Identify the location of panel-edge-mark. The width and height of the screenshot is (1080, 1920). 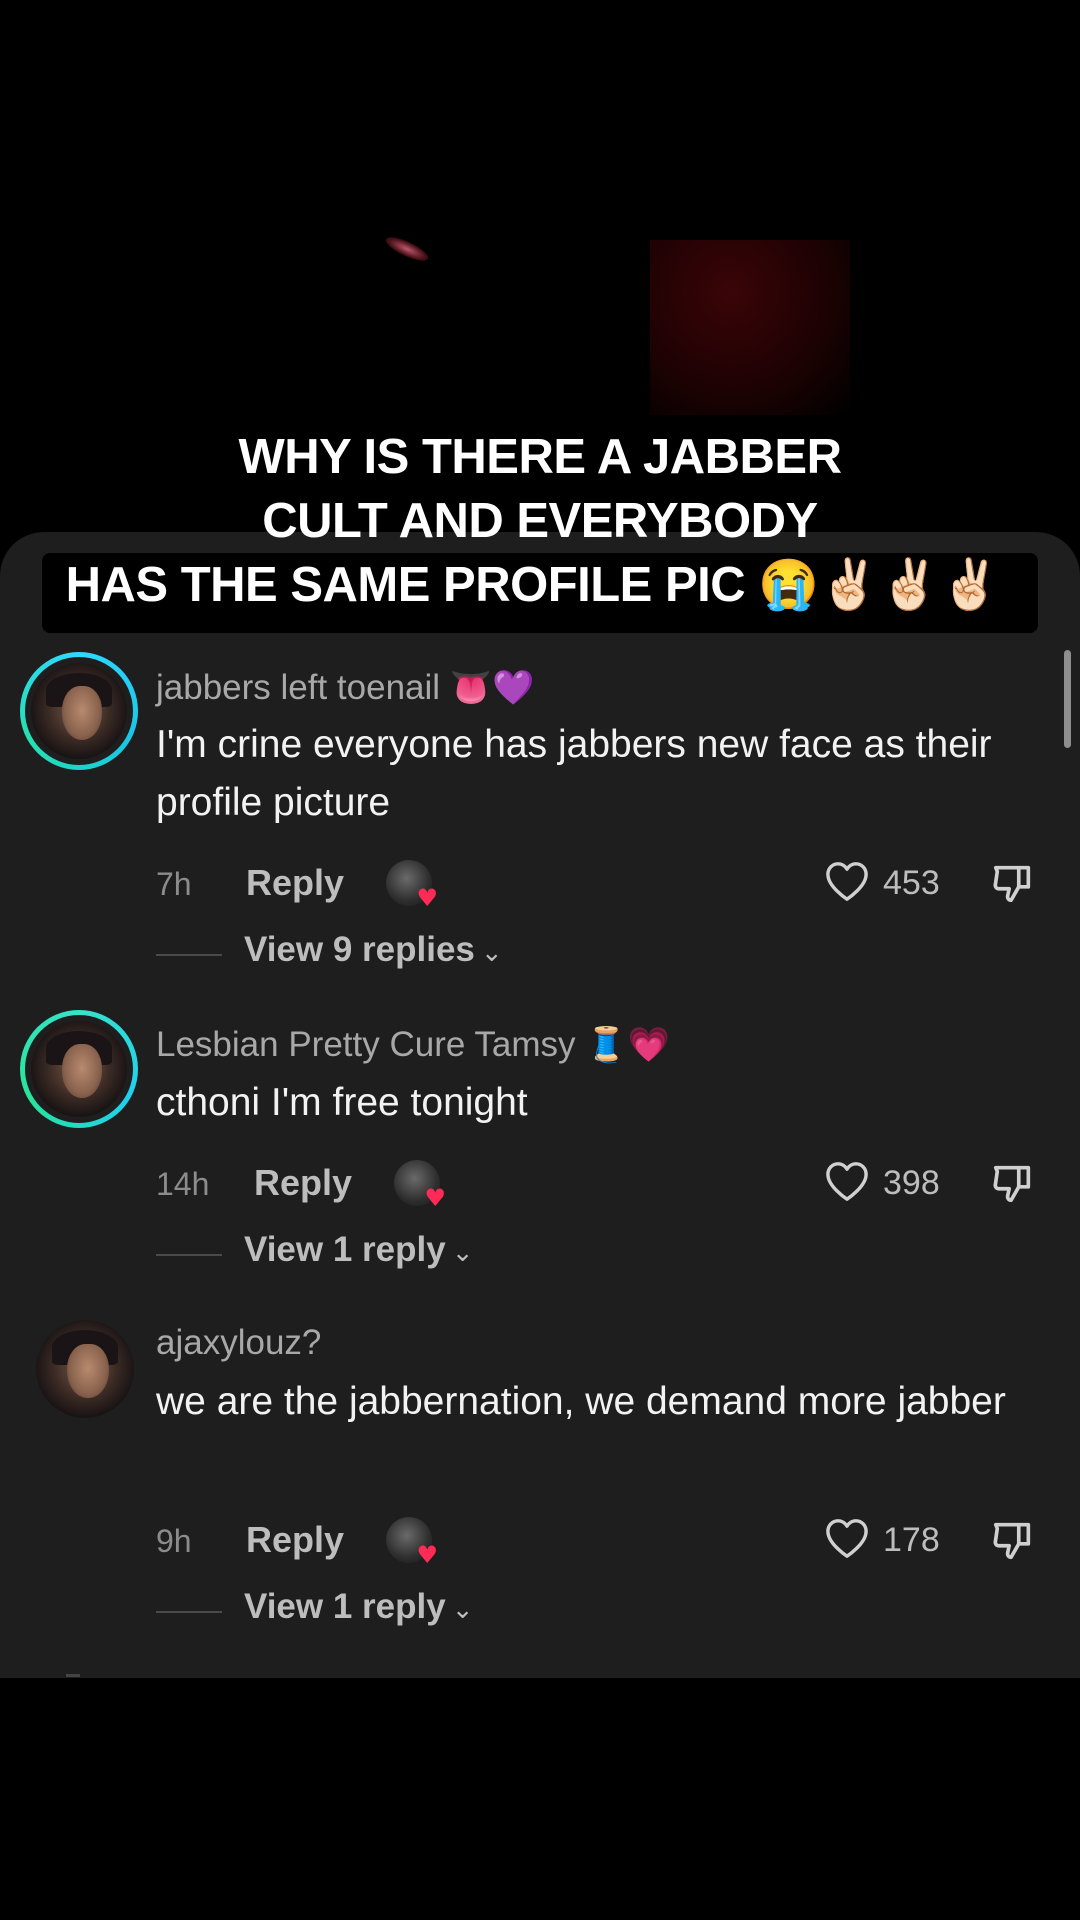
(73, 1675).